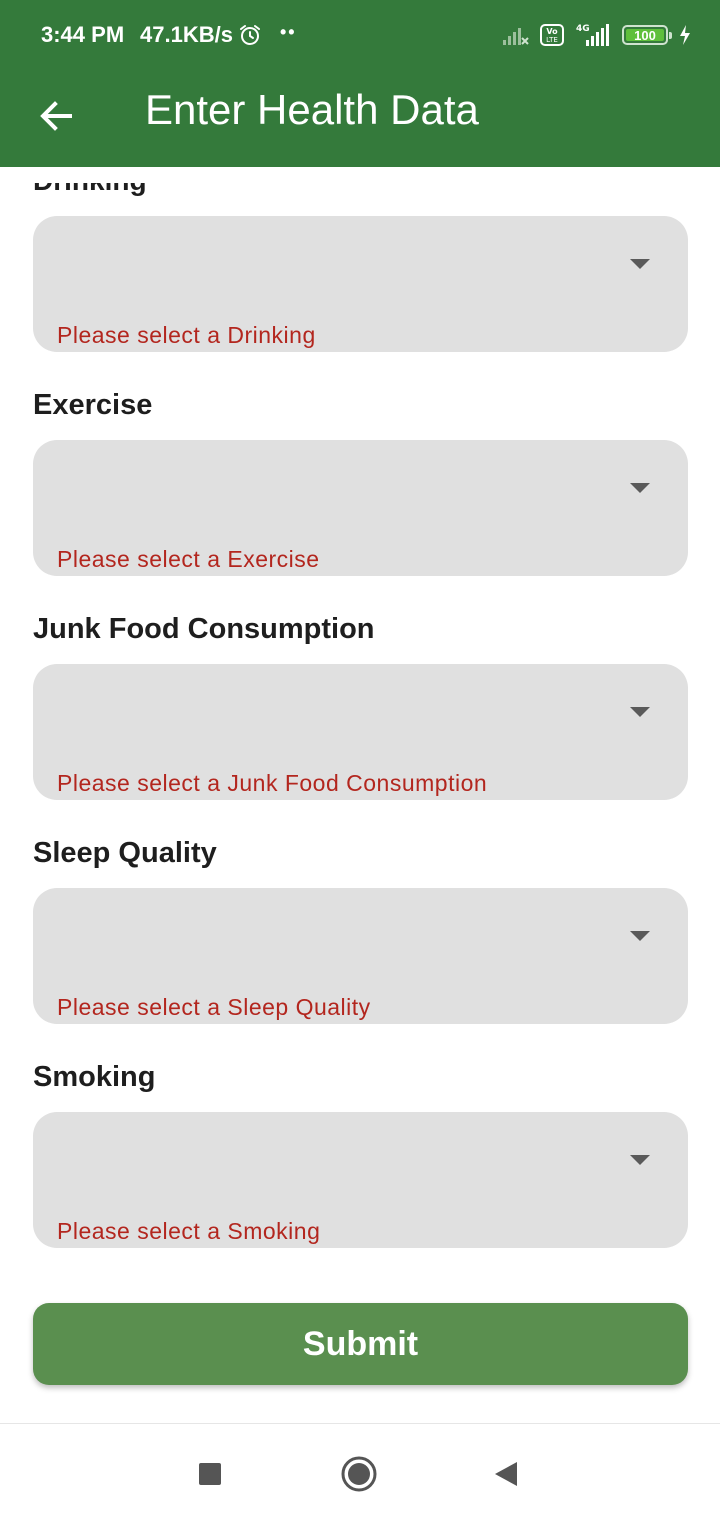 Image resolution: width=720 pixels, height=1520 pixels. Describe the element at coordinates (189, 1231) in the screenshot. I see `error-message-smoking: Please select a Smoking` at that location.